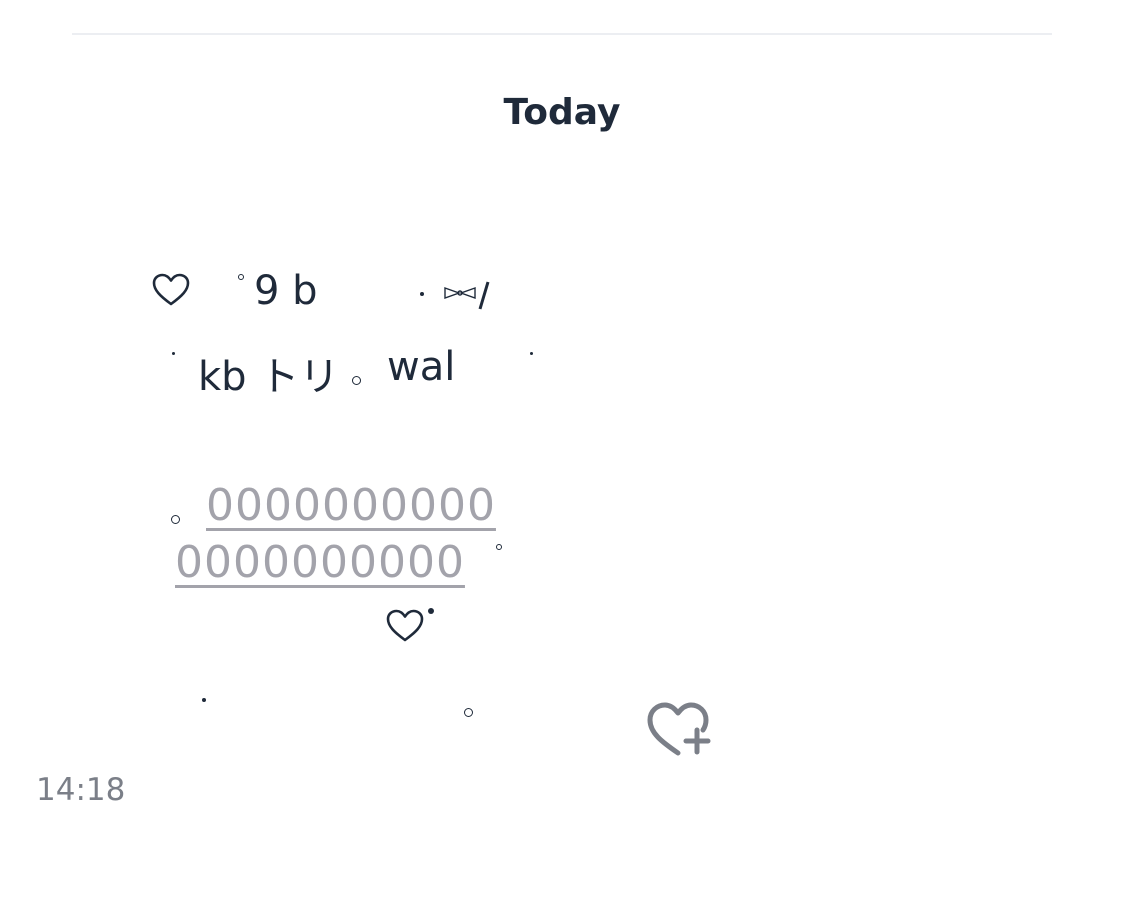  What do you see at coordinates (562, 34) in the screenshot?
I see `top-divider` at bounding box center [562, 34].